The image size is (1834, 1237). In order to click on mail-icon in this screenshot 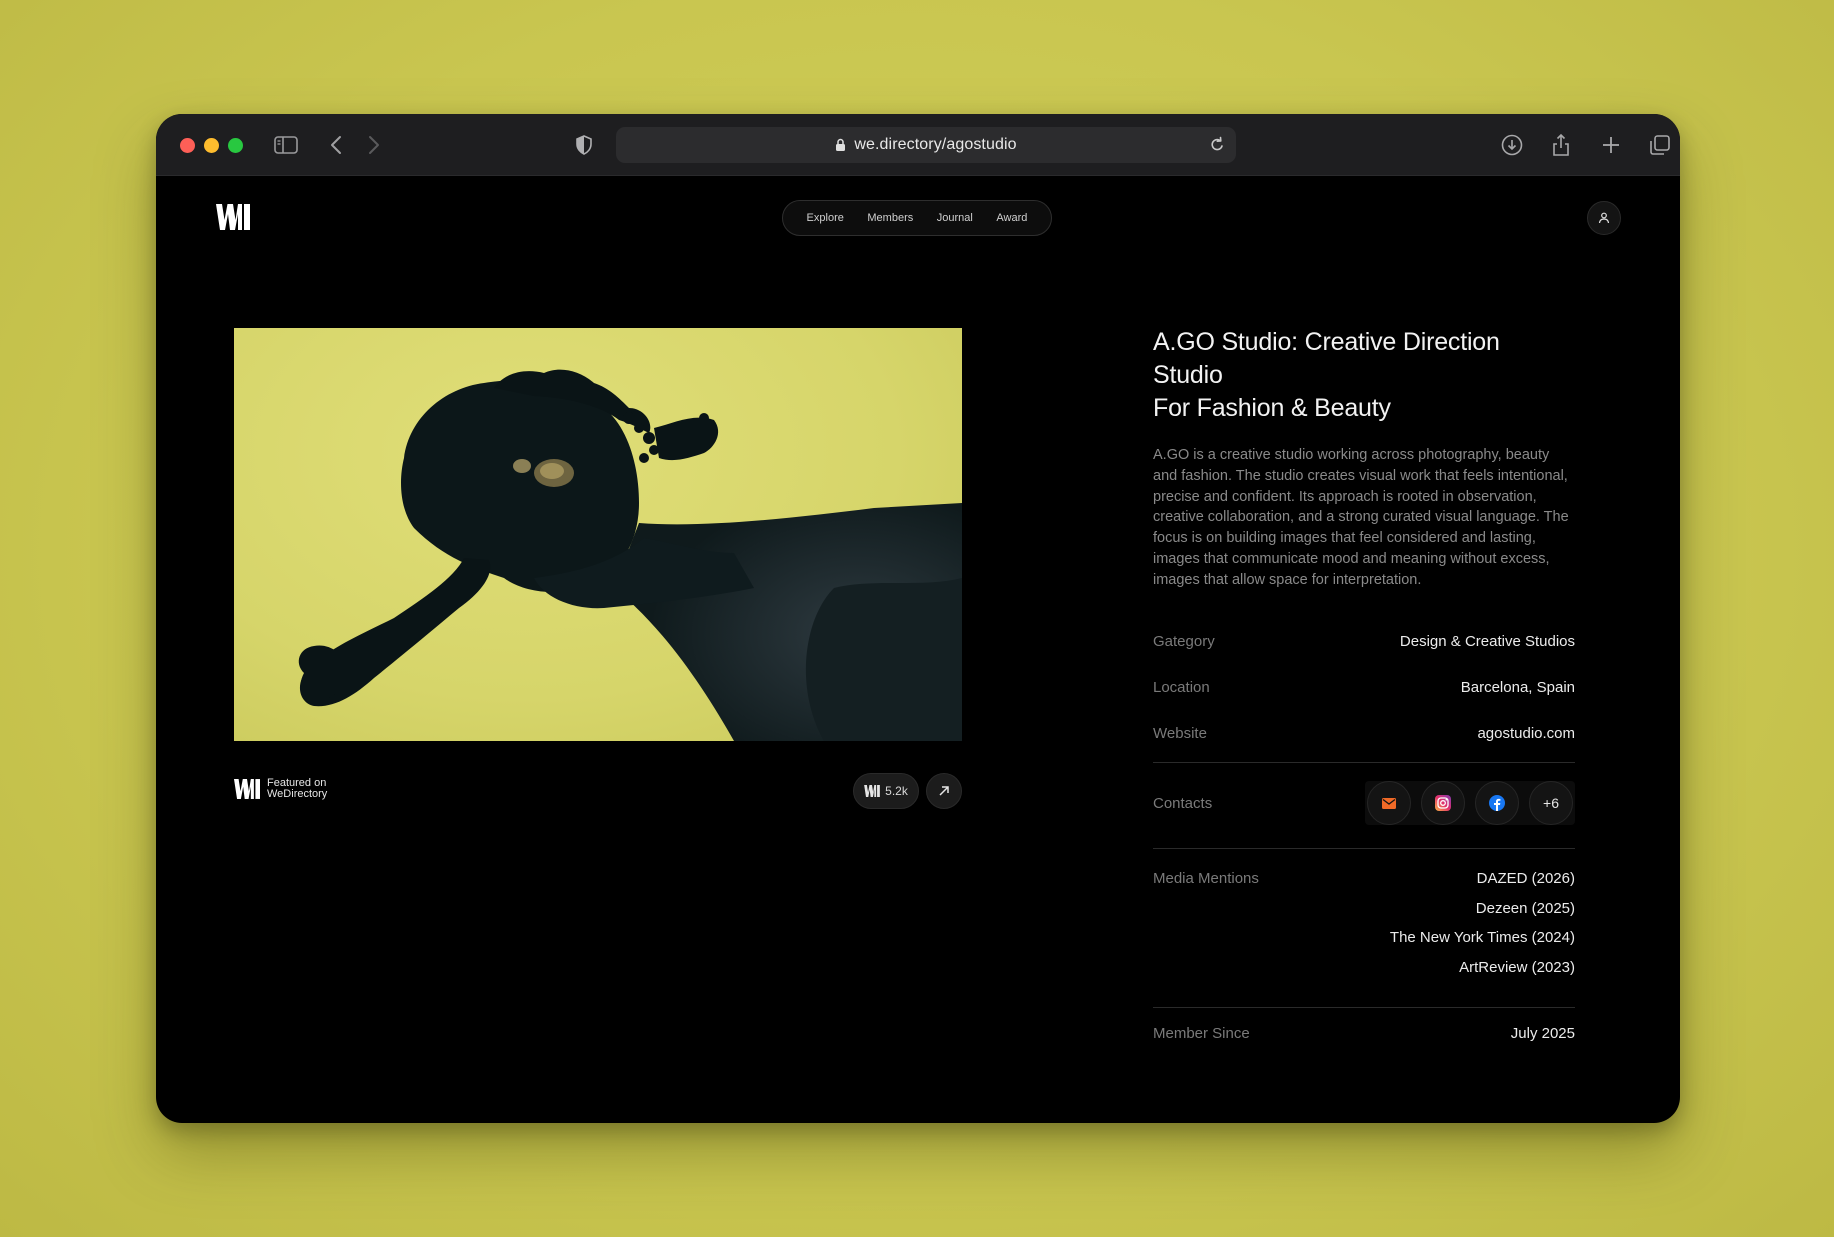, I will do `click(1389, 803)`.